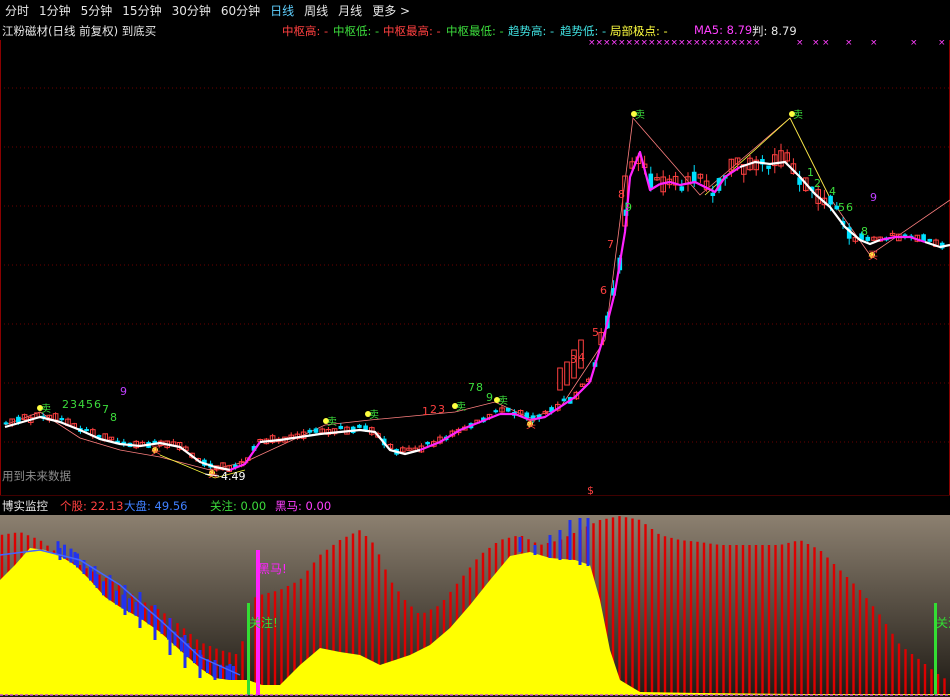 The height and width of the screenshot is (697, 950). Describe the element at coordinates (832, 191) in the screenshot. I see `wave-count-label: 4` at that location.